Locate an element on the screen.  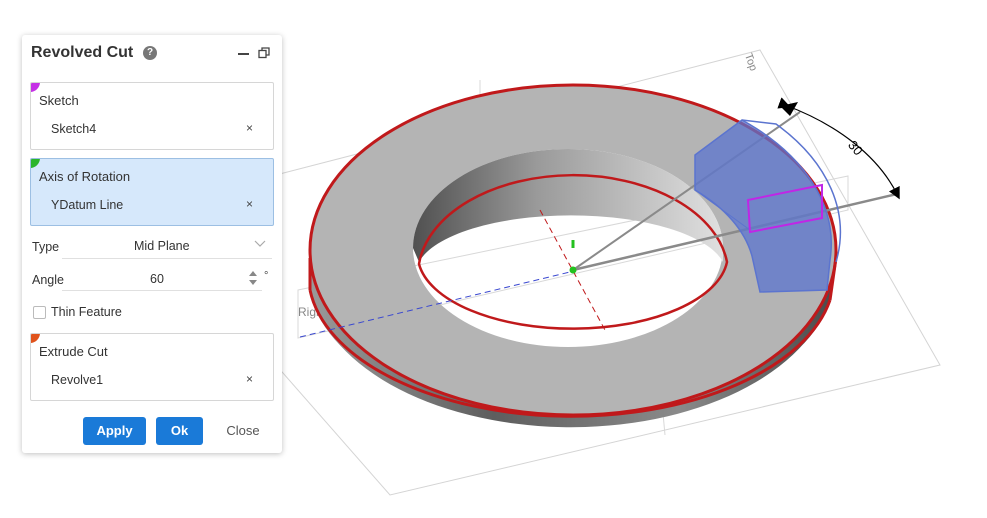
extrude-cut-field: Extrude Cut Revolve1 × is located at coordinates (152, 367).